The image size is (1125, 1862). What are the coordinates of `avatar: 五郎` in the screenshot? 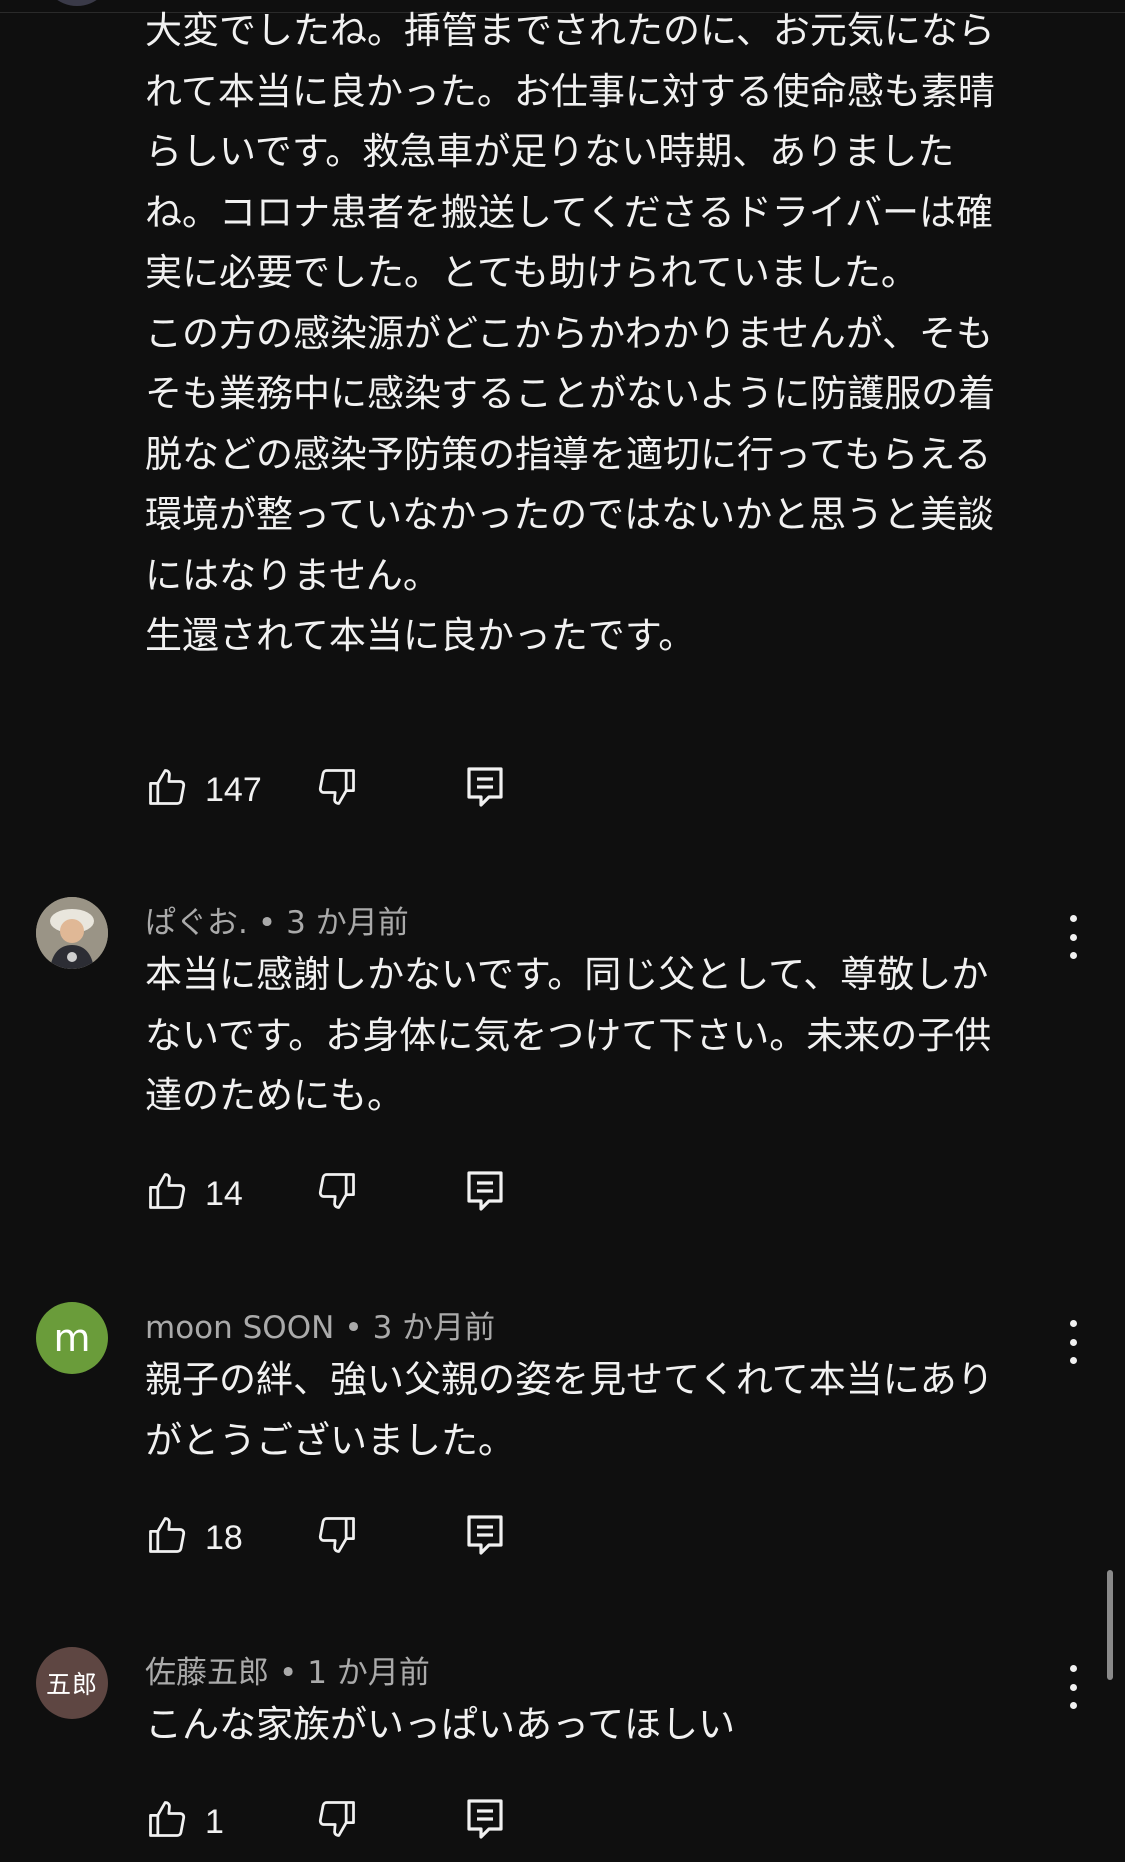 It's located at (72, 1683).